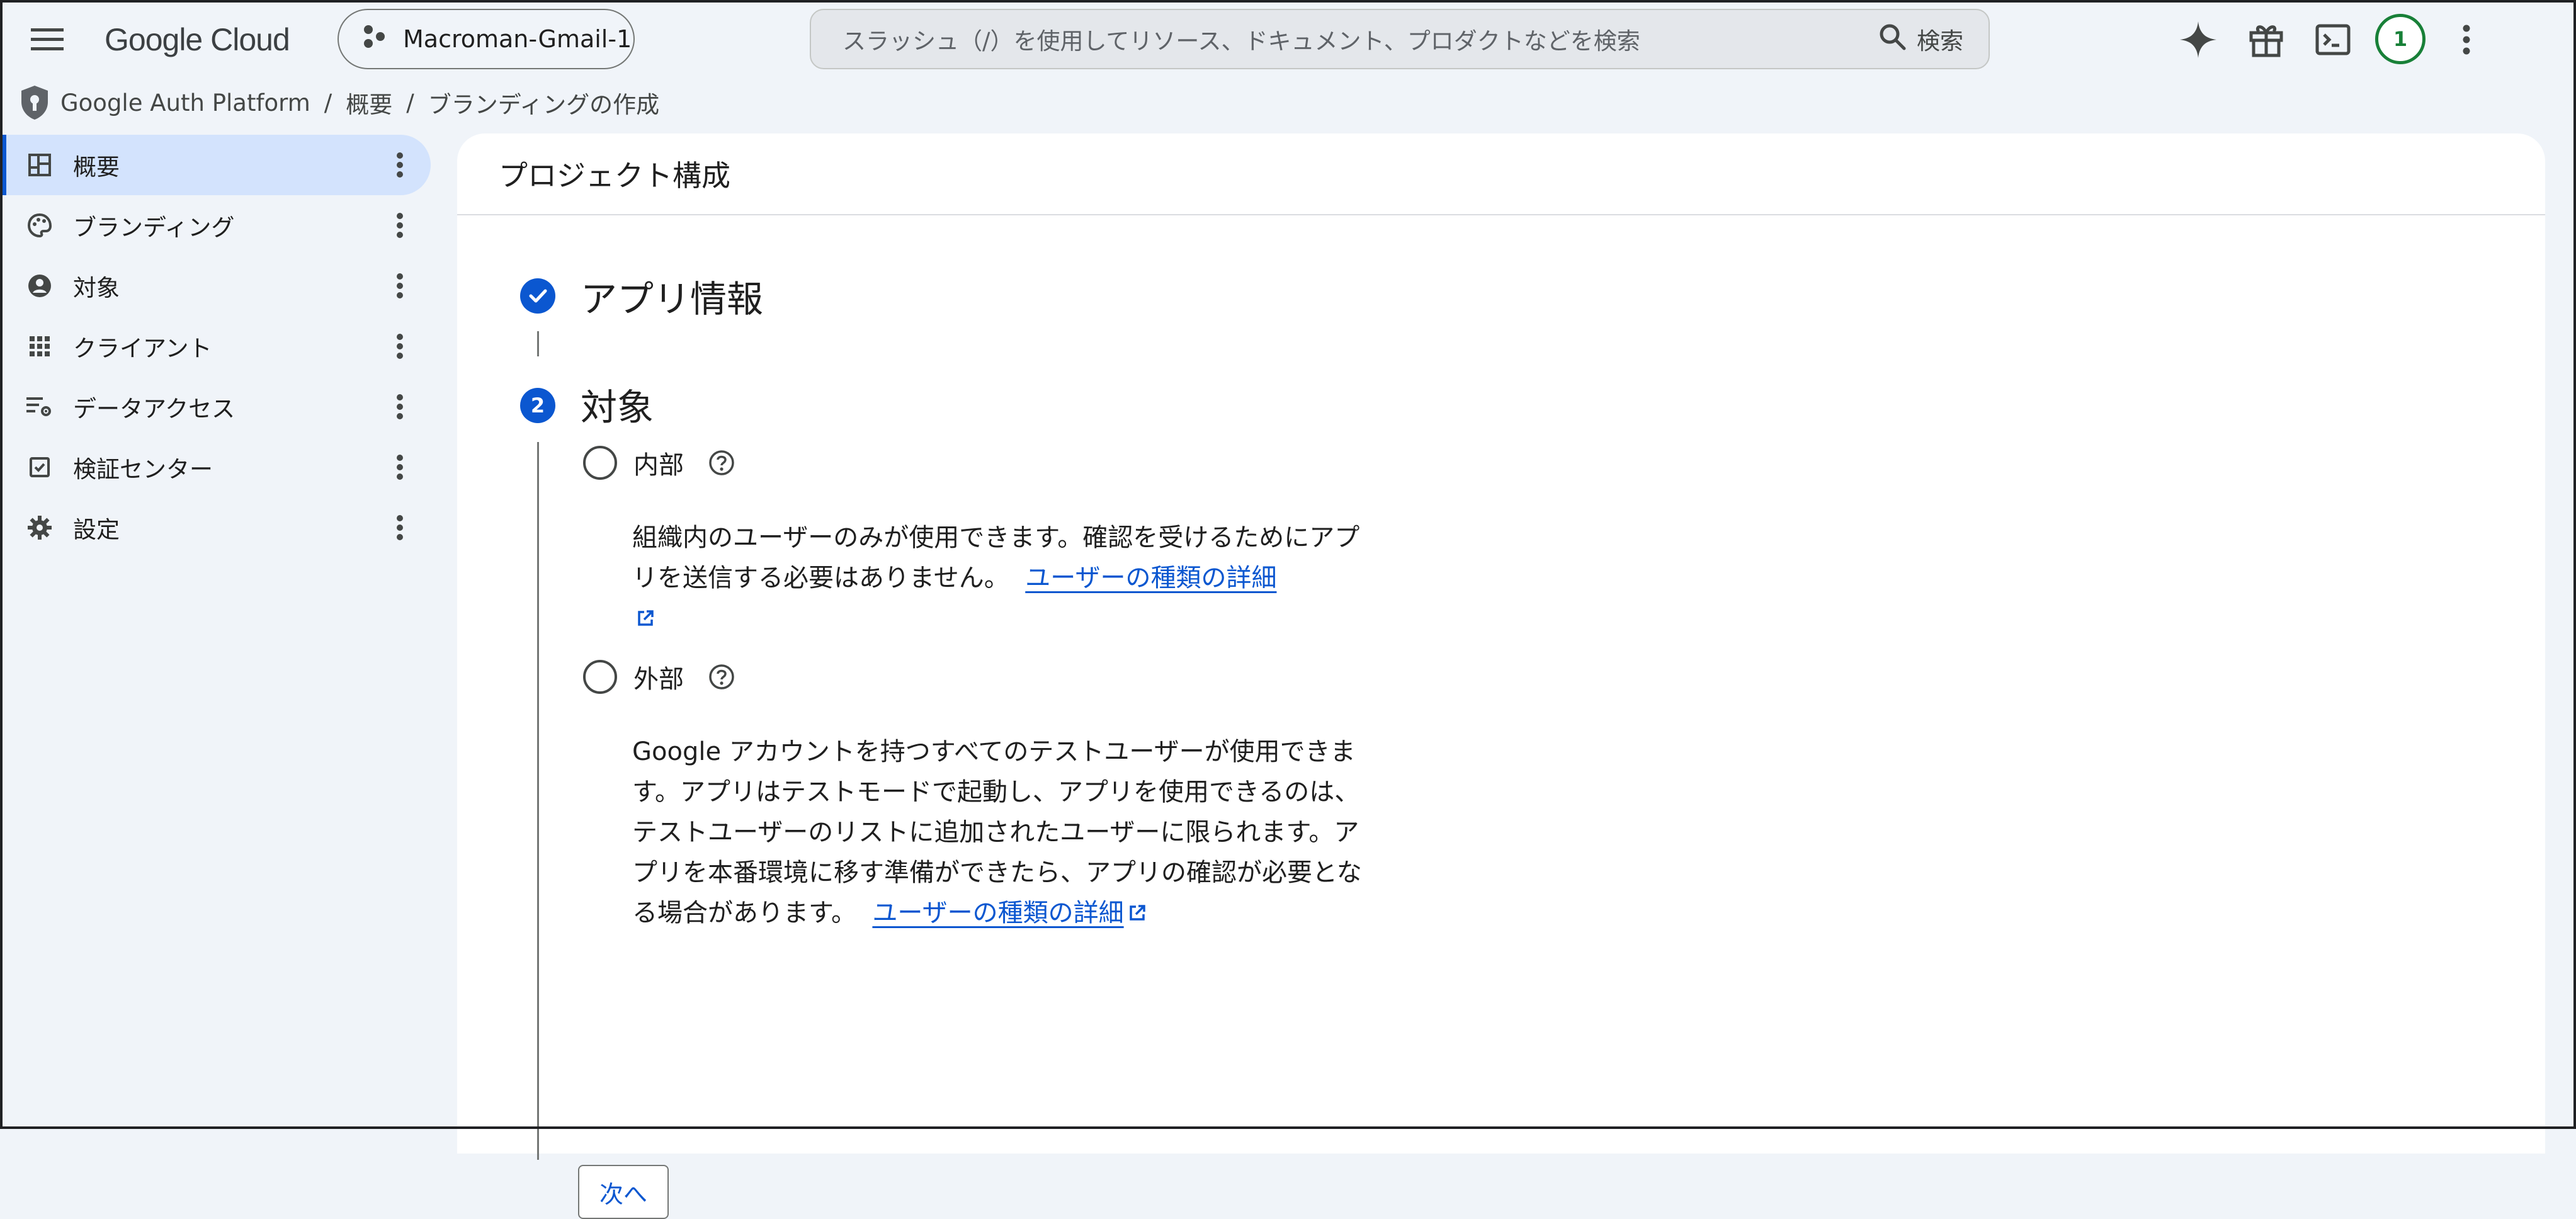 Image resolution: width=2576 pixels, height=1219 pixels. Describe the element at coordinates (369, 103) in the screenshot. I see `breadcrumb-item-overview: 概要` at that location.